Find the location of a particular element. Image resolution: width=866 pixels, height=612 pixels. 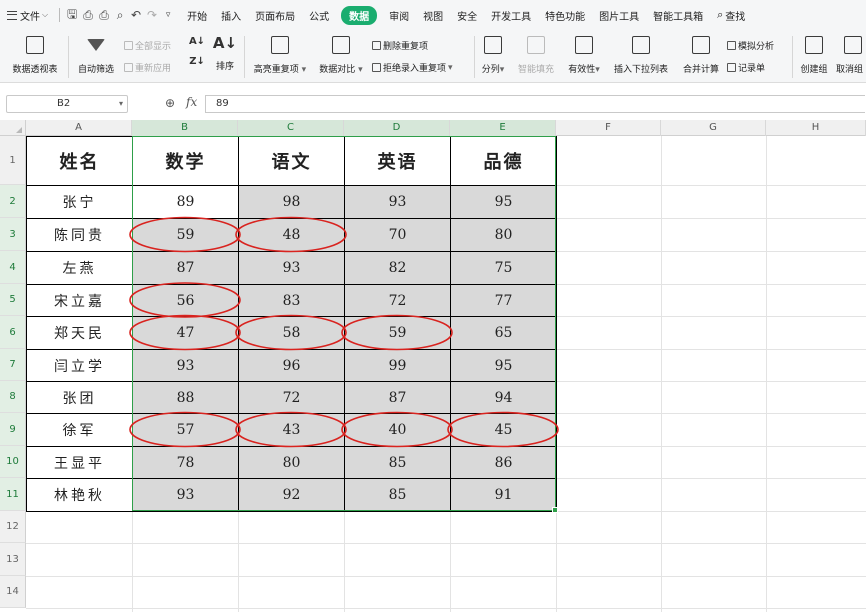

create-group-button: 创建组 is located at coordinates (814, 56).